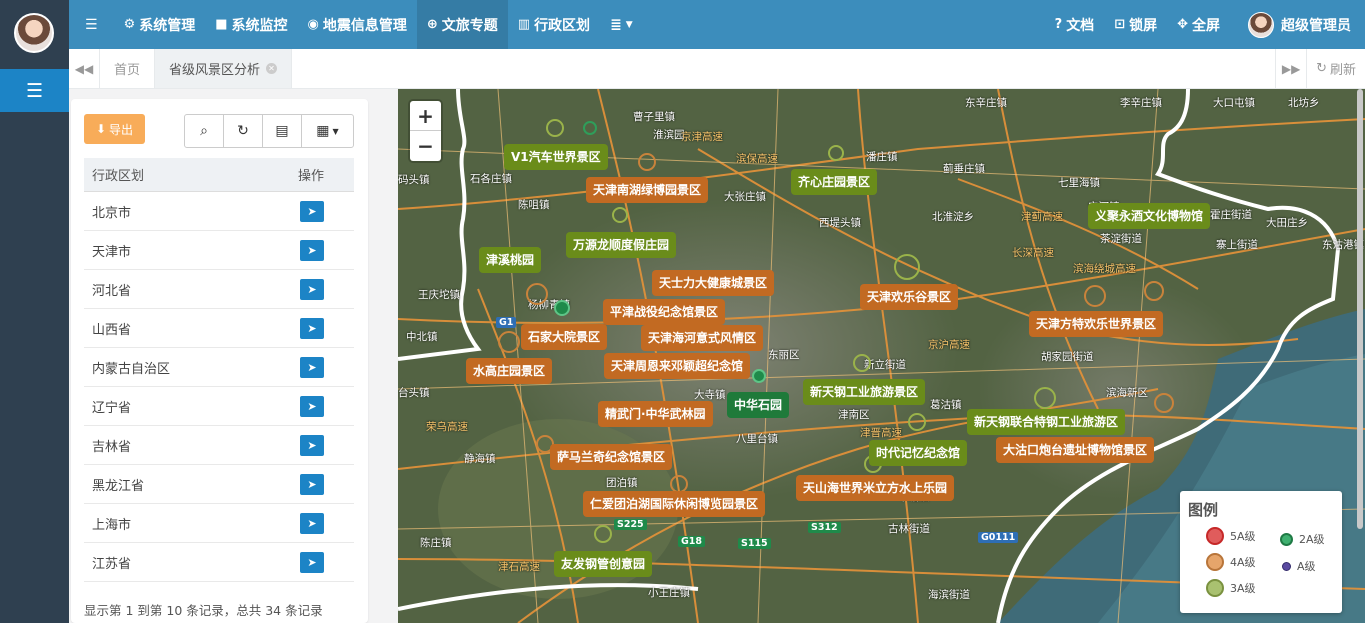 This screenshot has height=623, width=1365. Describe the element at coordinates (674, 504) in the screenshot. I see `scenic-label: 仁爱团泊湖国际休闲博览园景区` at that location.